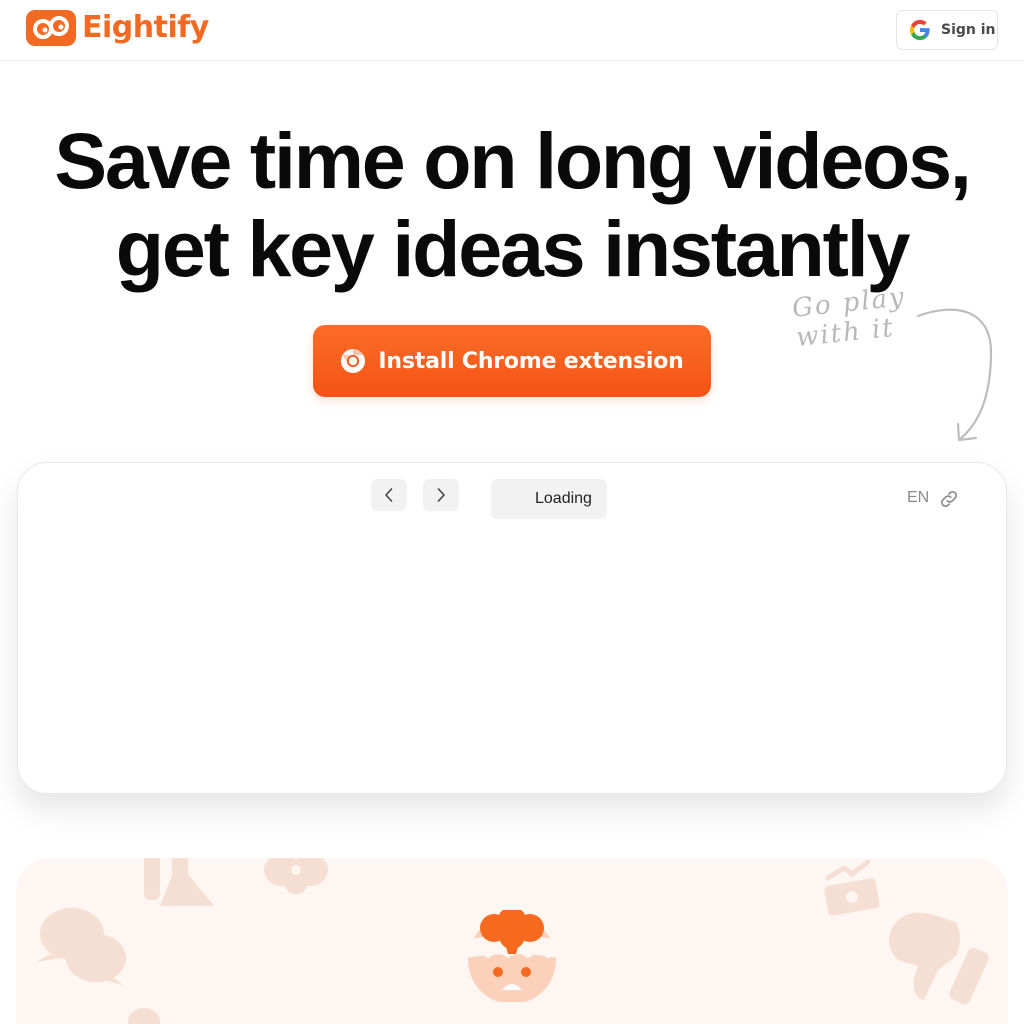 The width and height of the screenshot is (1024, 1024). I want to click on language-selector: EN, so click(918, 498).